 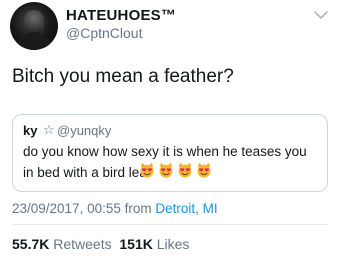 I want to click on from-label: from, so click(x=138, y=208).